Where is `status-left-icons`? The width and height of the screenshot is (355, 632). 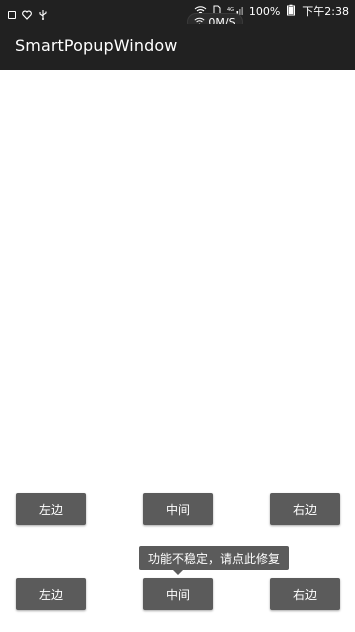 status-left-icons is located at coordinates (28, 14).